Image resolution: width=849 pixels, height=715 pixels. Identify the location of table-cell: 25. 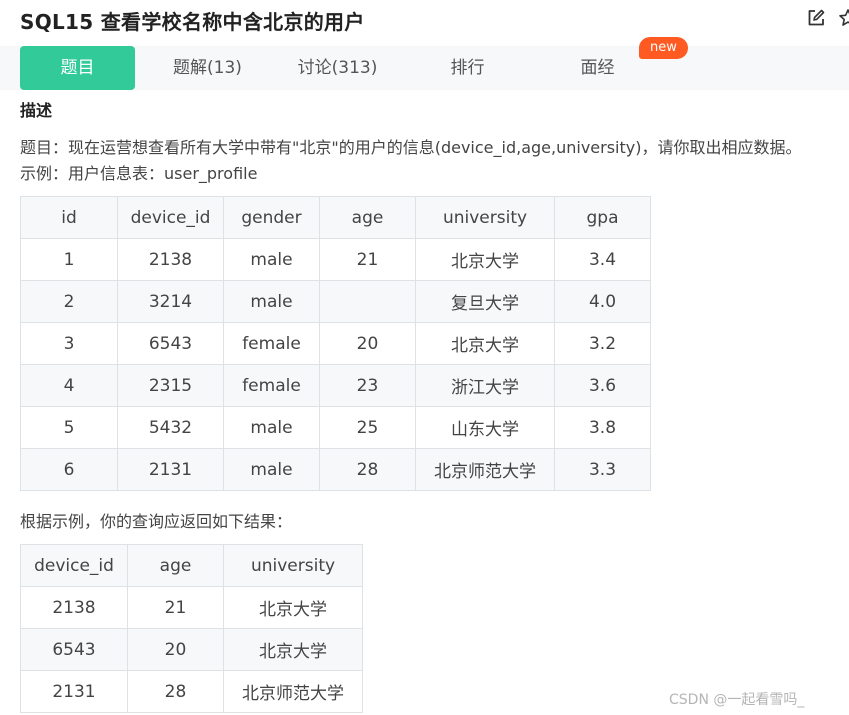
(367, 427).